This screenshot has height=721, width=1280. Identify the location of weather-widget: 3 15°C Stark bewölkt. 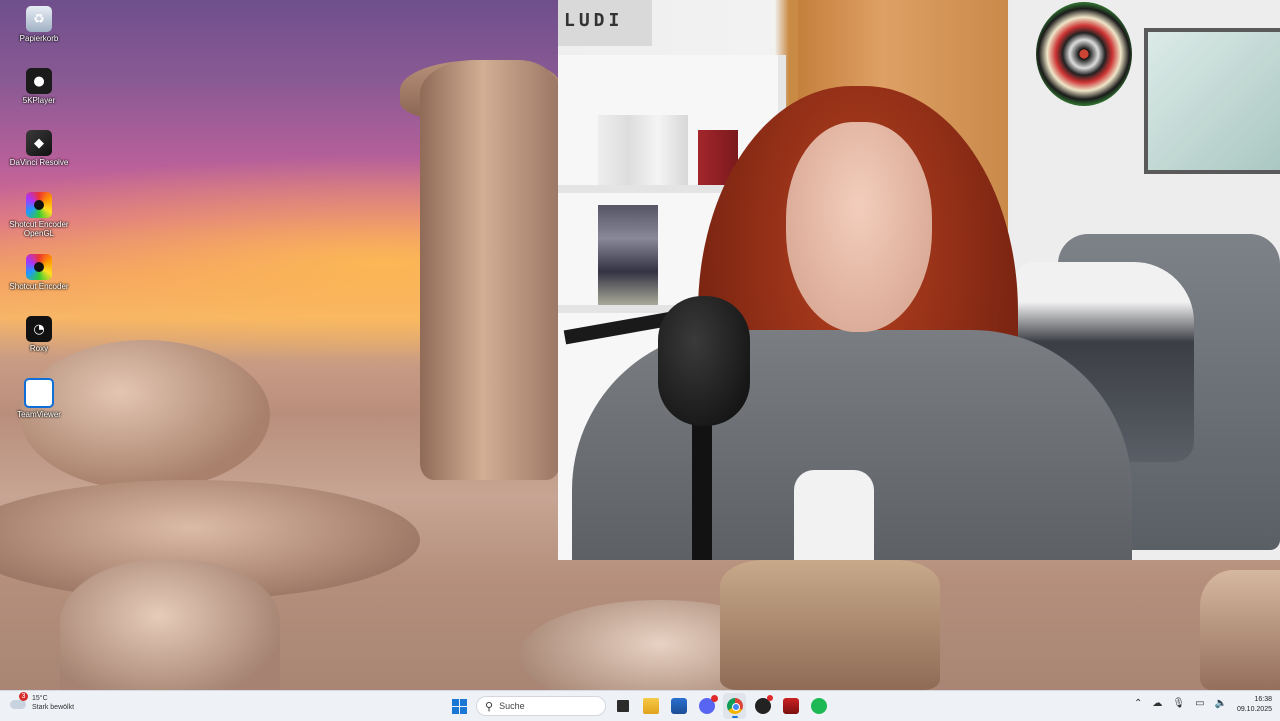
(42, 702).